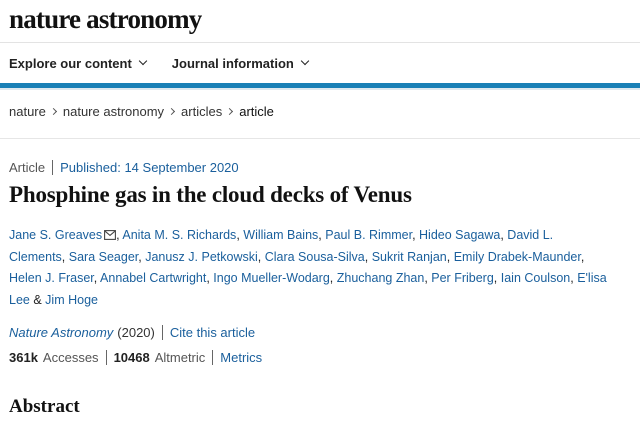 This screenshot has width=640, height=425. What do you see at coordinates (136, 332) in the screenshot?
I see `publication-year: (2020)` at bounding box center [136, 332].